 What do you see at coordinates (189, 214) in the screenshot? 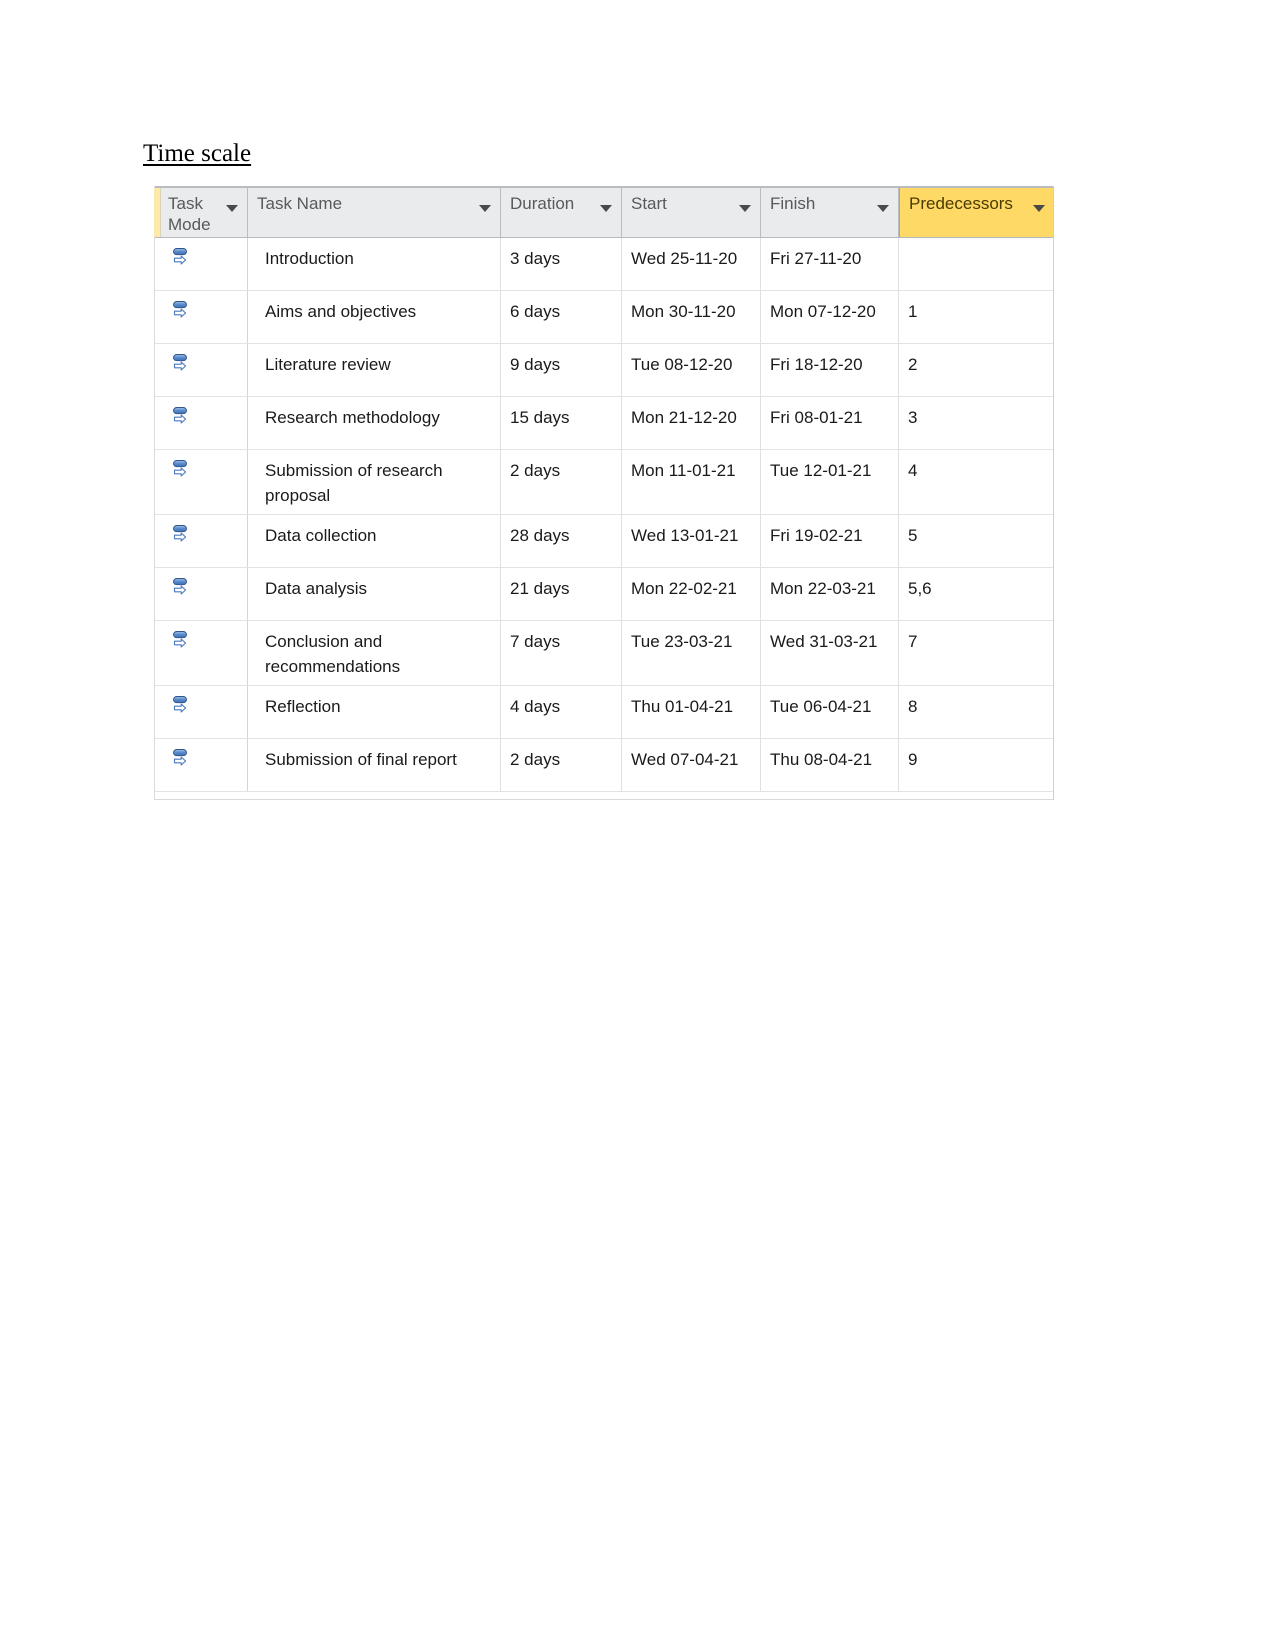
I see `column-header-task-mode-label: Task Mode` at bounding box center [189, 214].